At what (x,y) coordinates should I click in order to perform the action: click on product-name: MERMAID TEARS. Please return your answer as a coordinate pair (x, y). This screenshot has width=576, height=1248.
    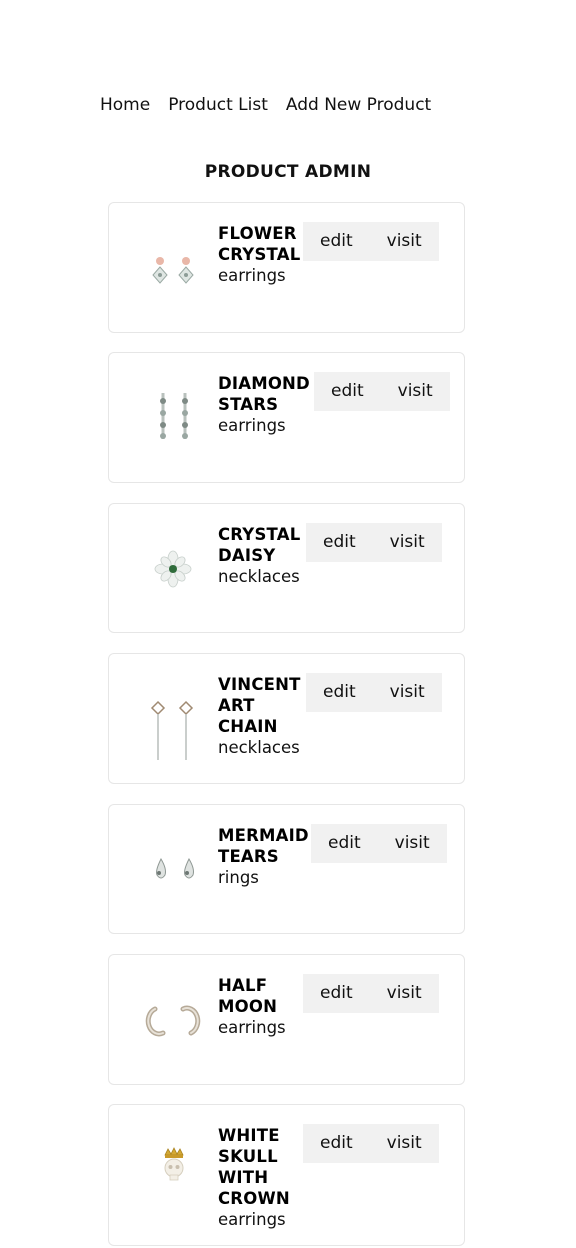
    Looking at the image, I should click on (263, 846).